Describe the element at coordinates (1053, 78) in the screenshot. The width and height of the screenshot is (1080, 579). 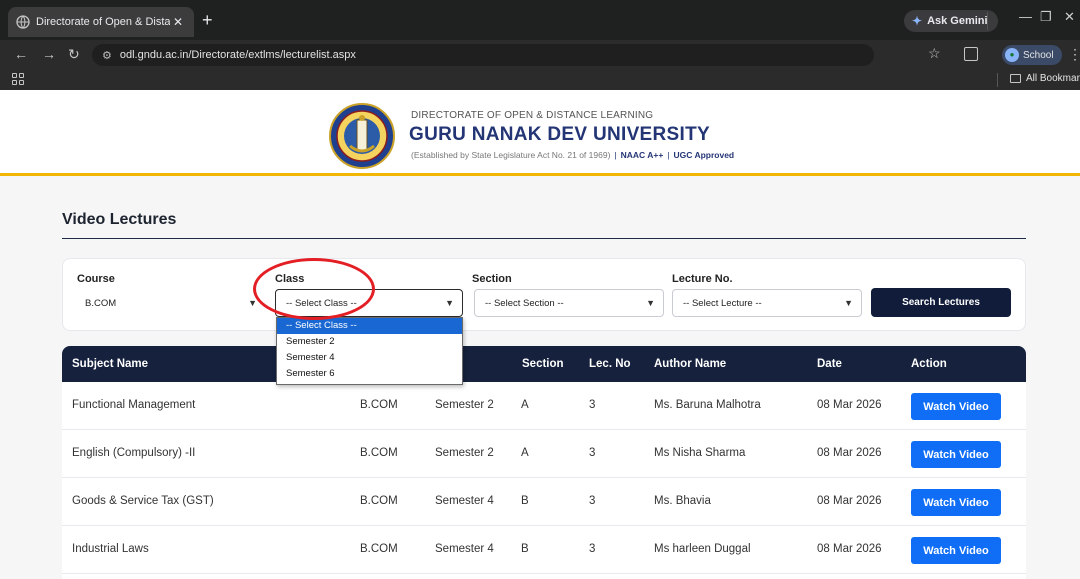
I see `all-bookmarks-label: All Bookmarks` at that location.